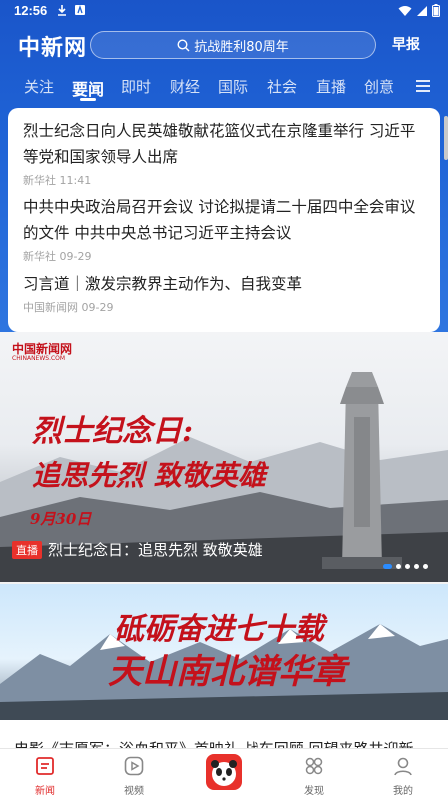 Image resolution: width=448 pixels, height=796 pixels. What do you see at coordinates (224, 12) in the screenshot?
I see `status-bar: 12:56` at bounding box center [224, 12].